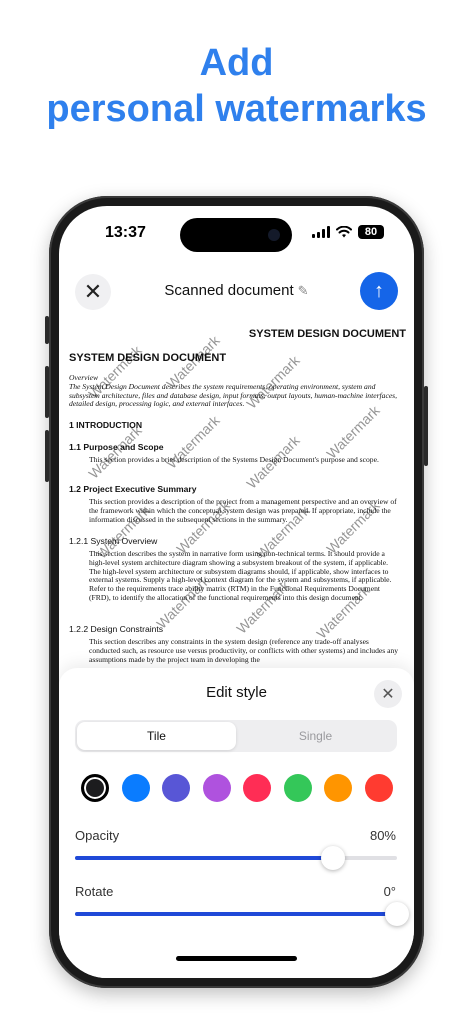 Image resolution: width=473 pixels, height=1024 pixels. What do you see at coordinates (388, 694) in the screenshot?
I see `sheet-close-button: ✕` at bounding box center [388, 694].